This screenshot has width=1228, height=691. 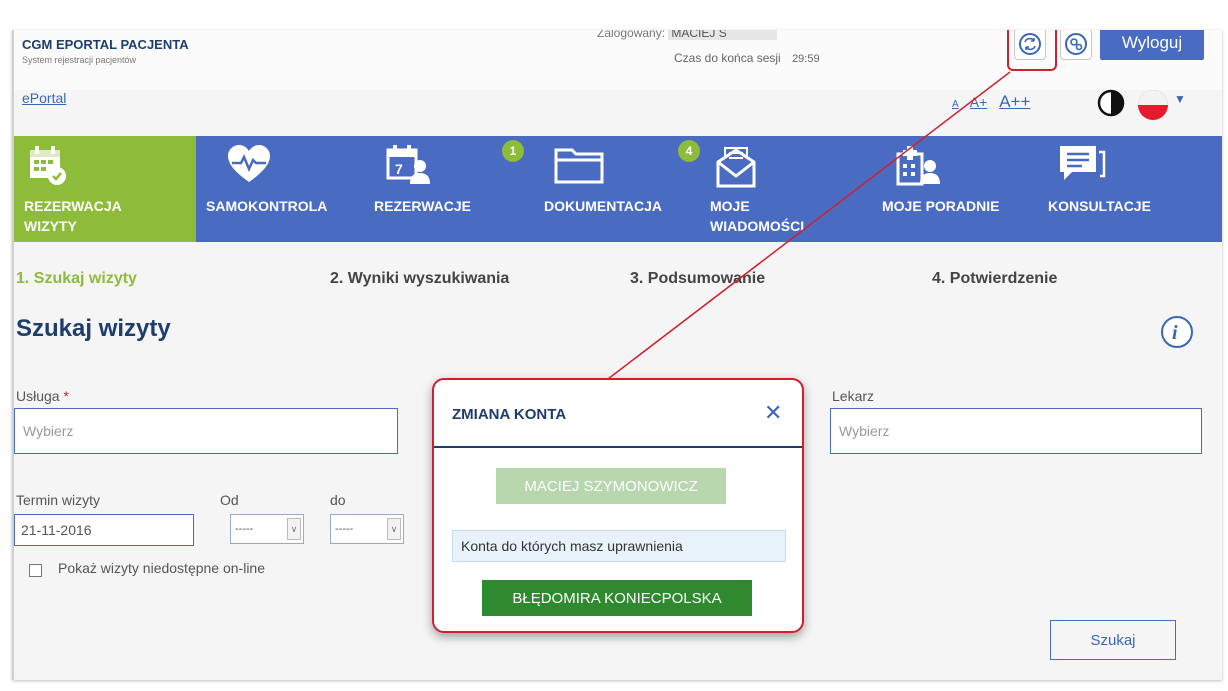 I want to click on settings-button, so click(x=1076, y=45).